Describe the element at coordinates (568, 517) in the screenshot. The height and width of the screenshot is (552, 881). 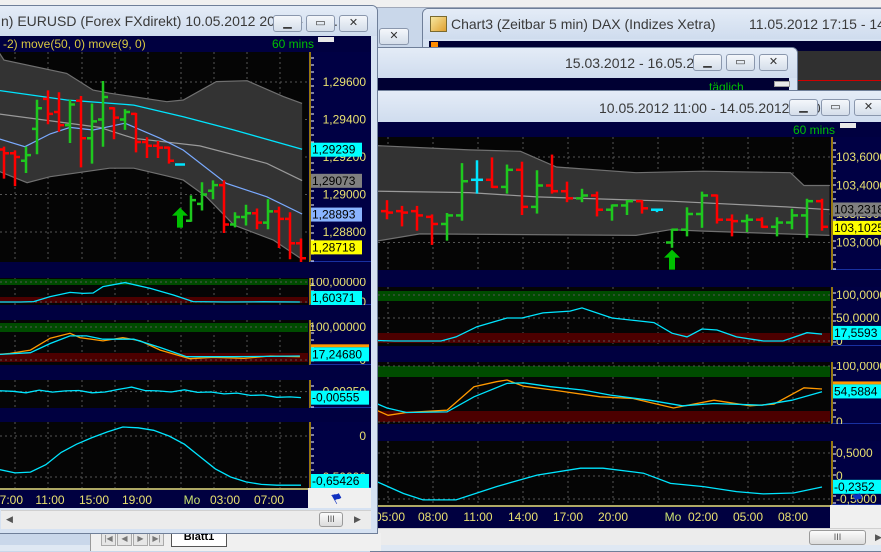
I see `time-label: 17:00` at that location.